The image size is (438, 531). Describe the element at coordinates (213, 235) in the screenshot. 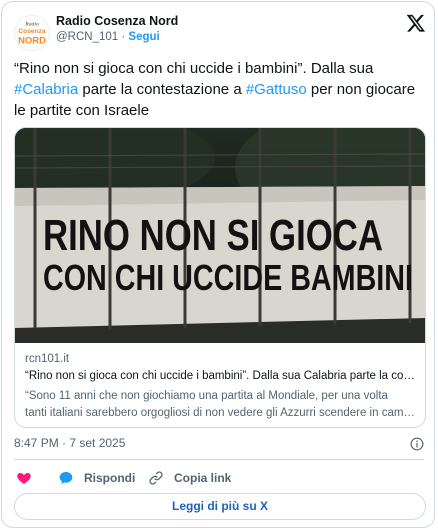

I see `banner-text-line-1: RINO NON SI GIOCA` at that location.